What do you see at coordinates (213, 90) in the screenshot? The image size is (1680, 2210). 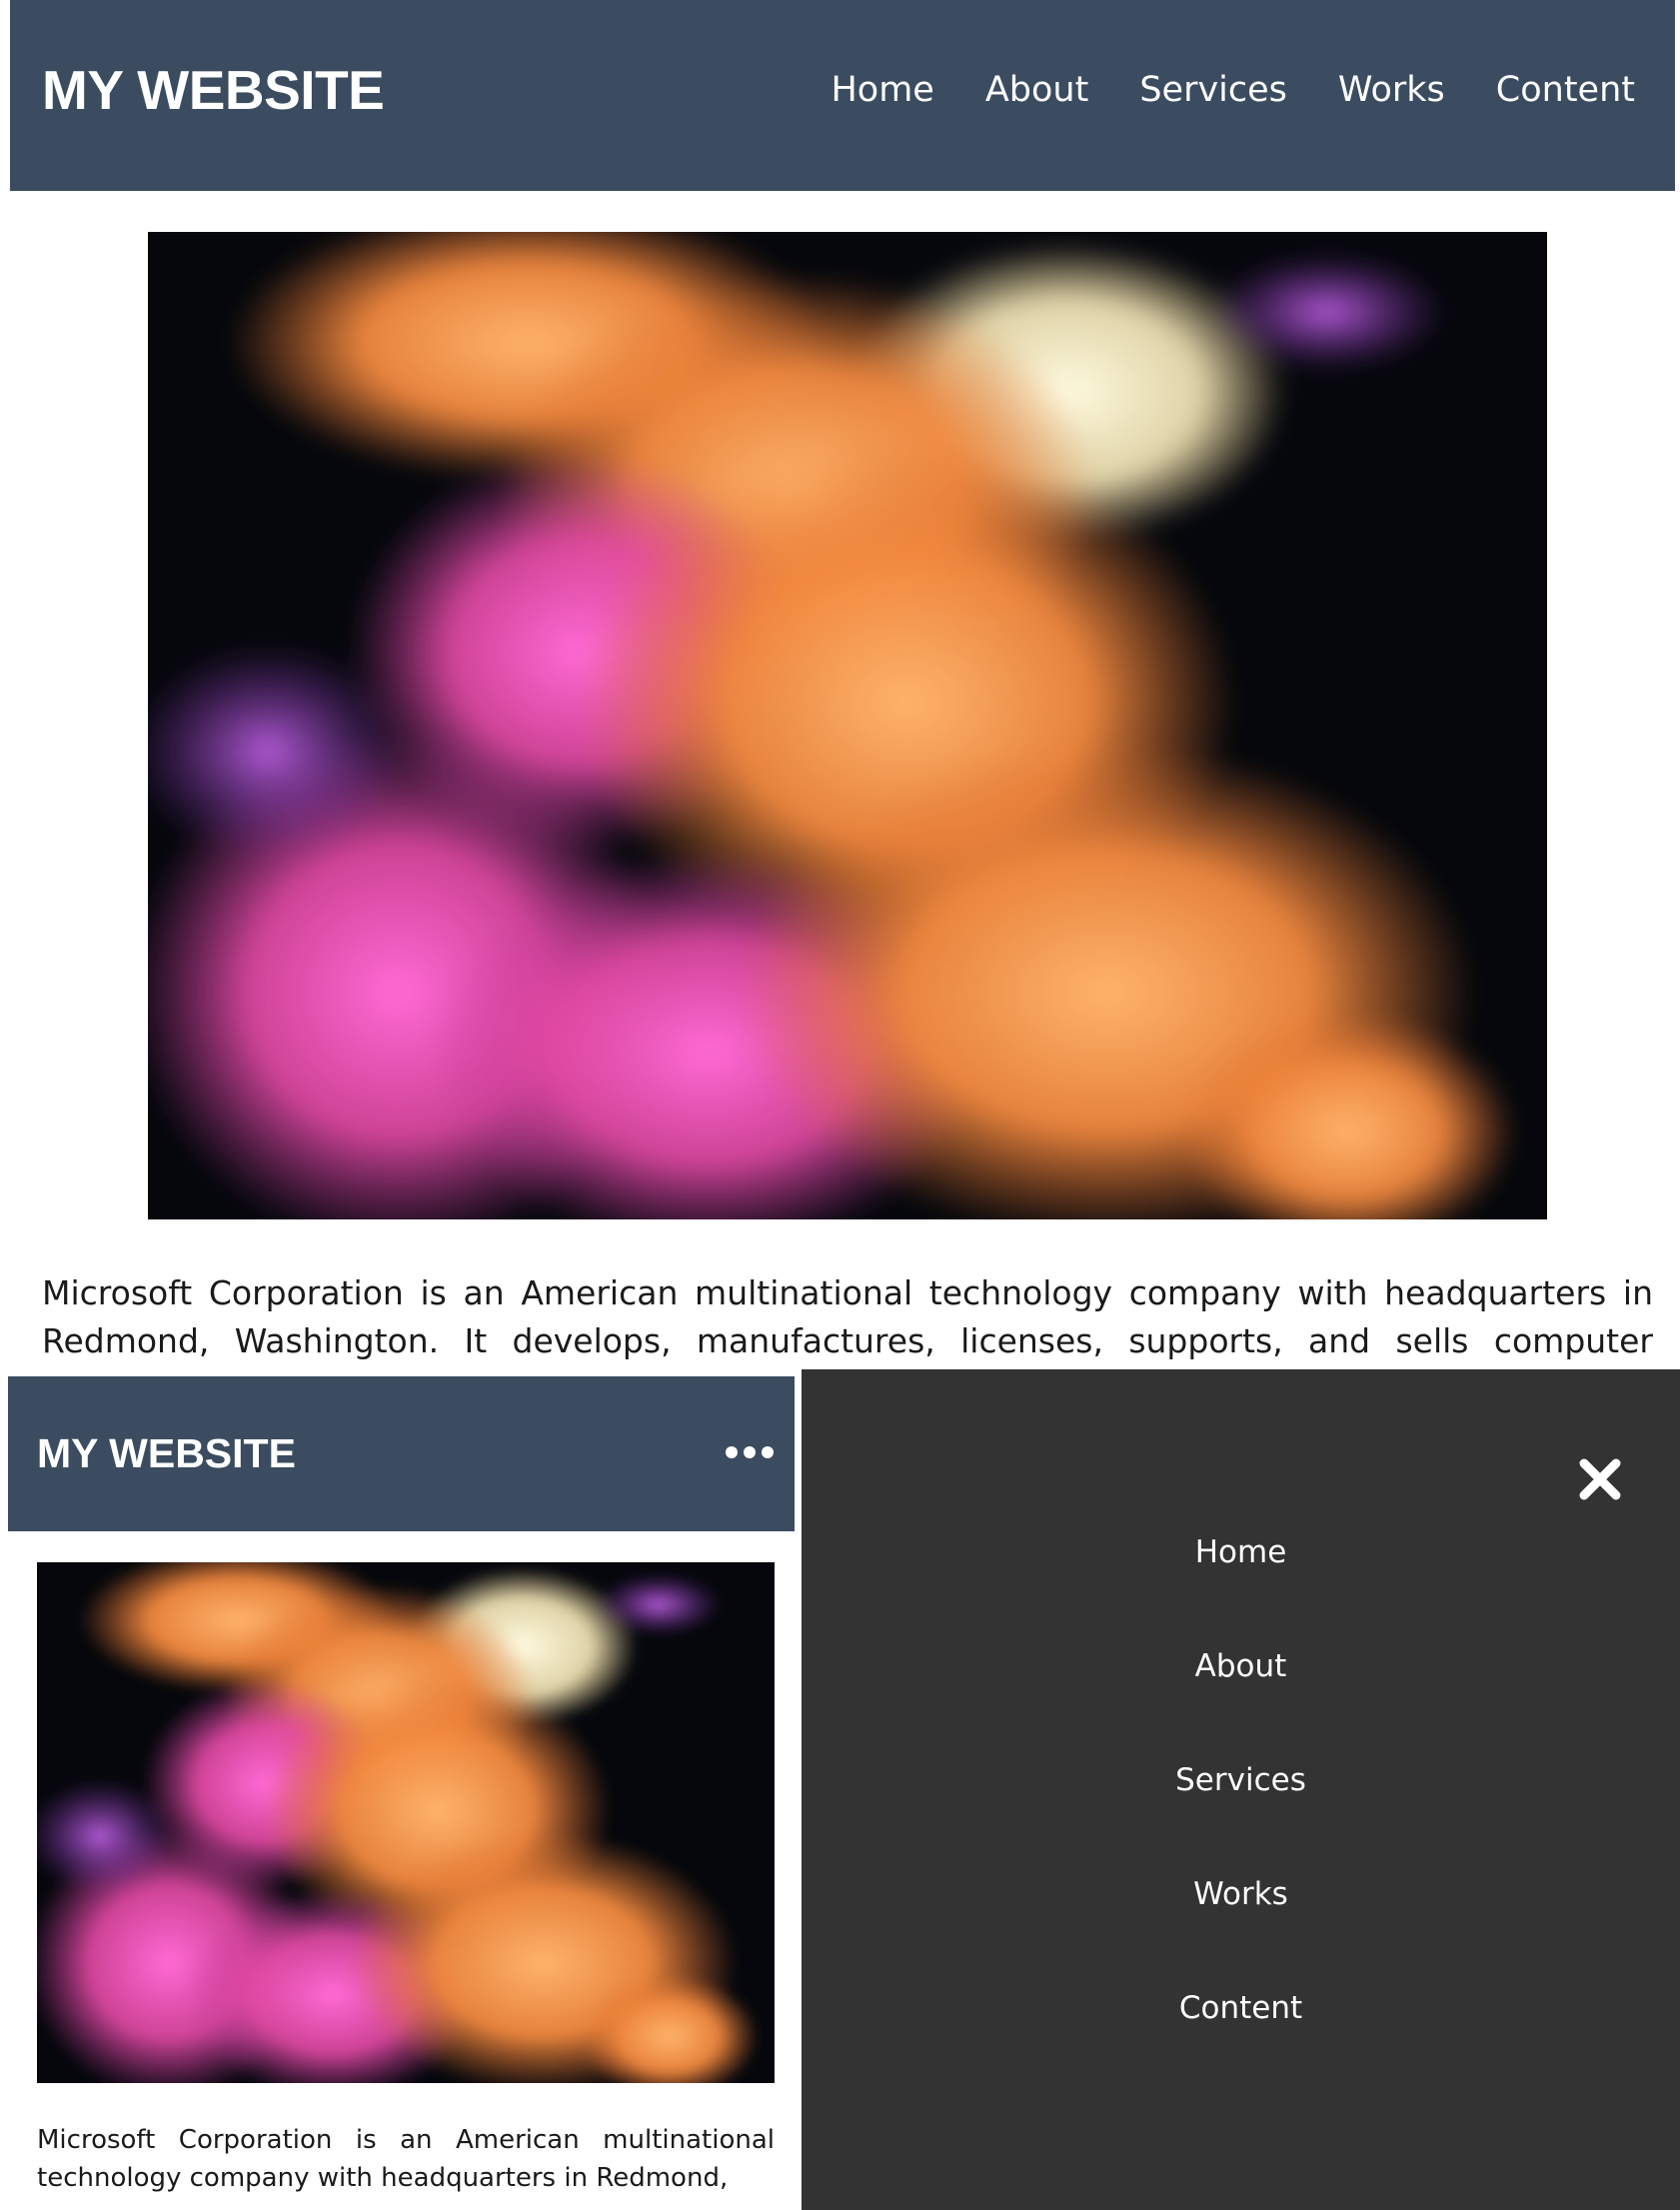 I see `site-logo: MY WEBSITE` at bounding box center [213, 90].